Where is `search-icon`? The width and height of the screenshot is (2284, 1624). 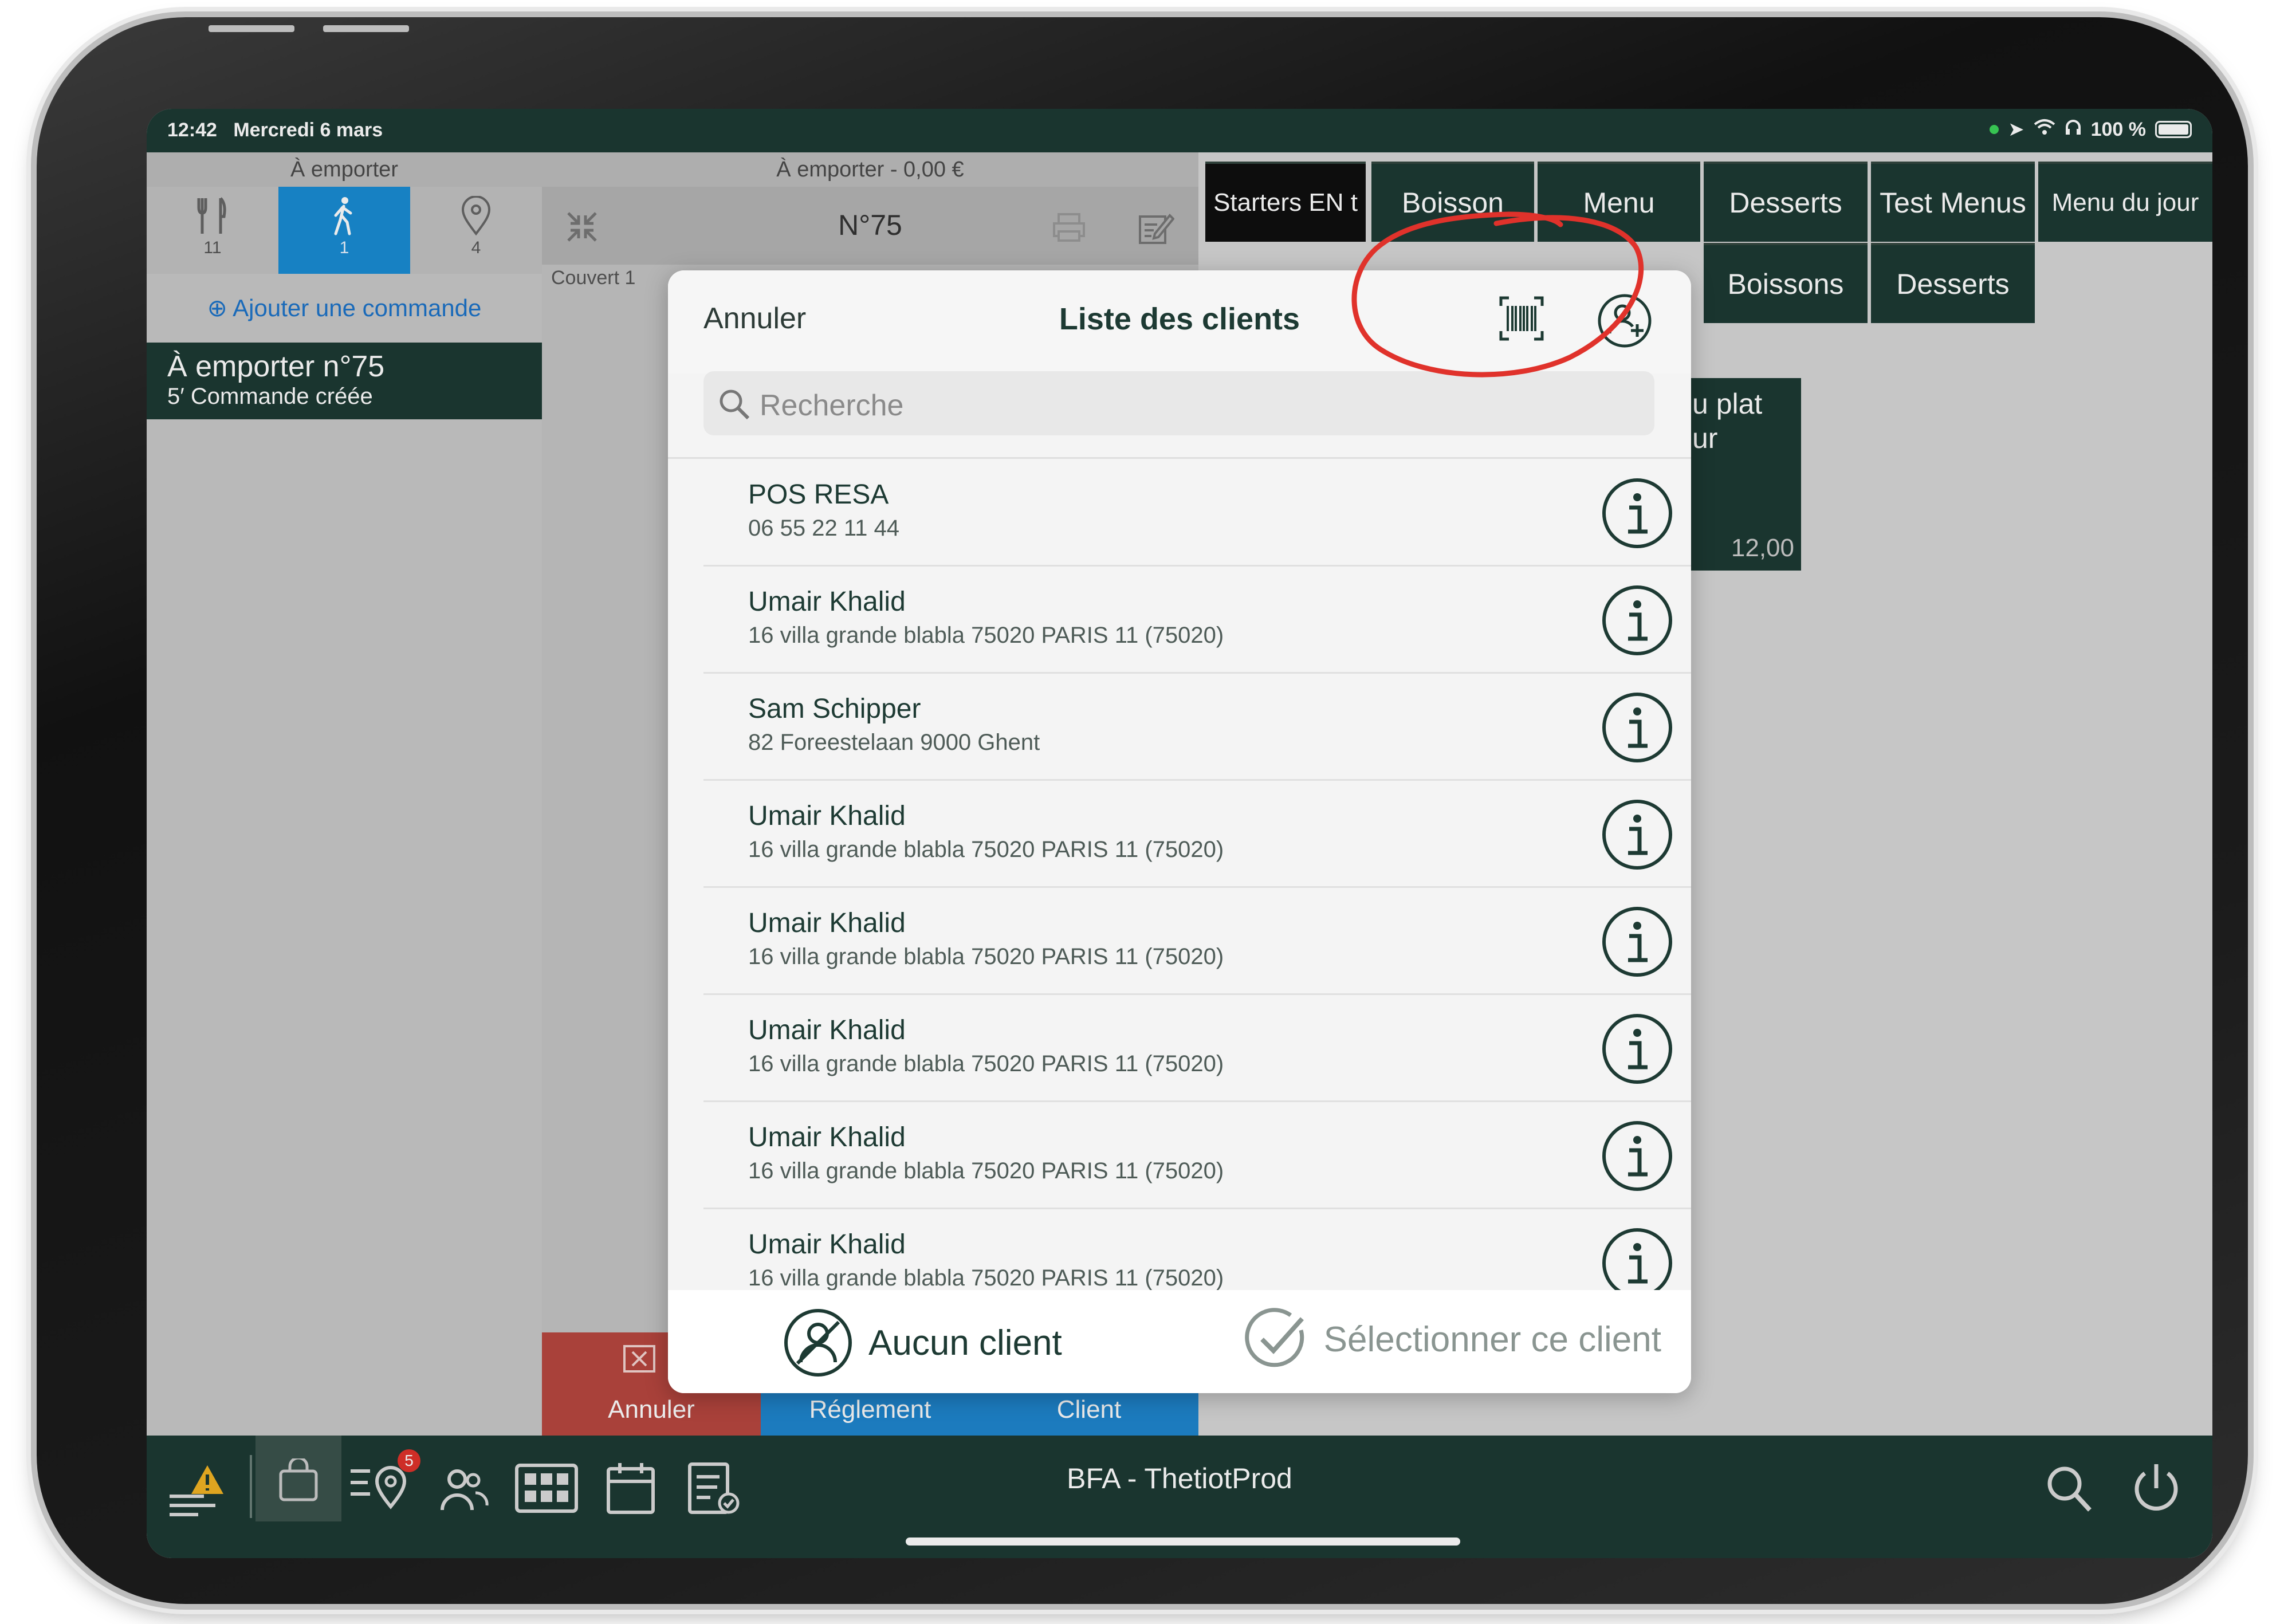
search-icon is located at coordinates (735, 405).